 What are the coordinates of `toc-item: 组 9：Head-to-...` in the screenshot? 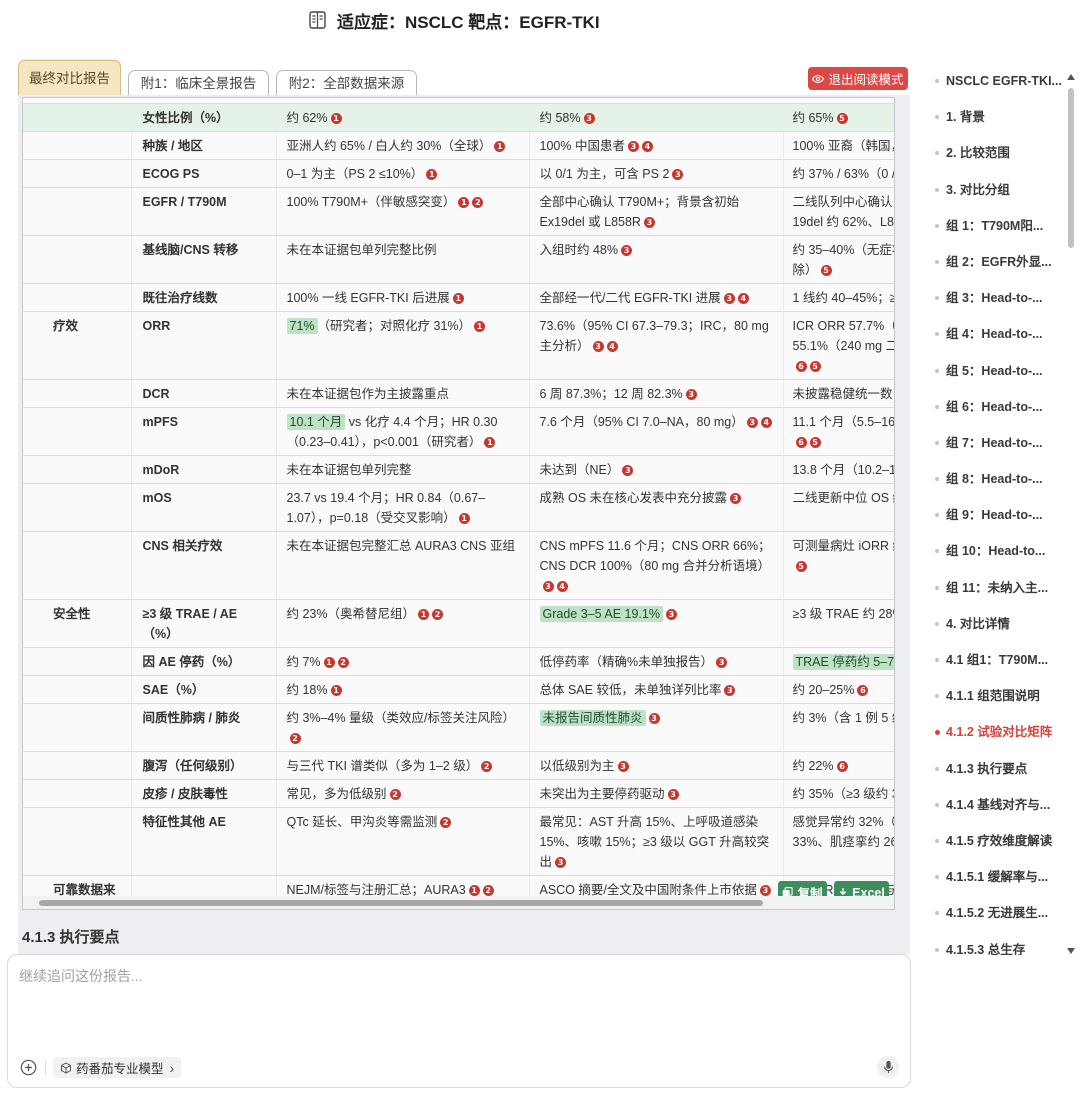 It's located at (997, 515).